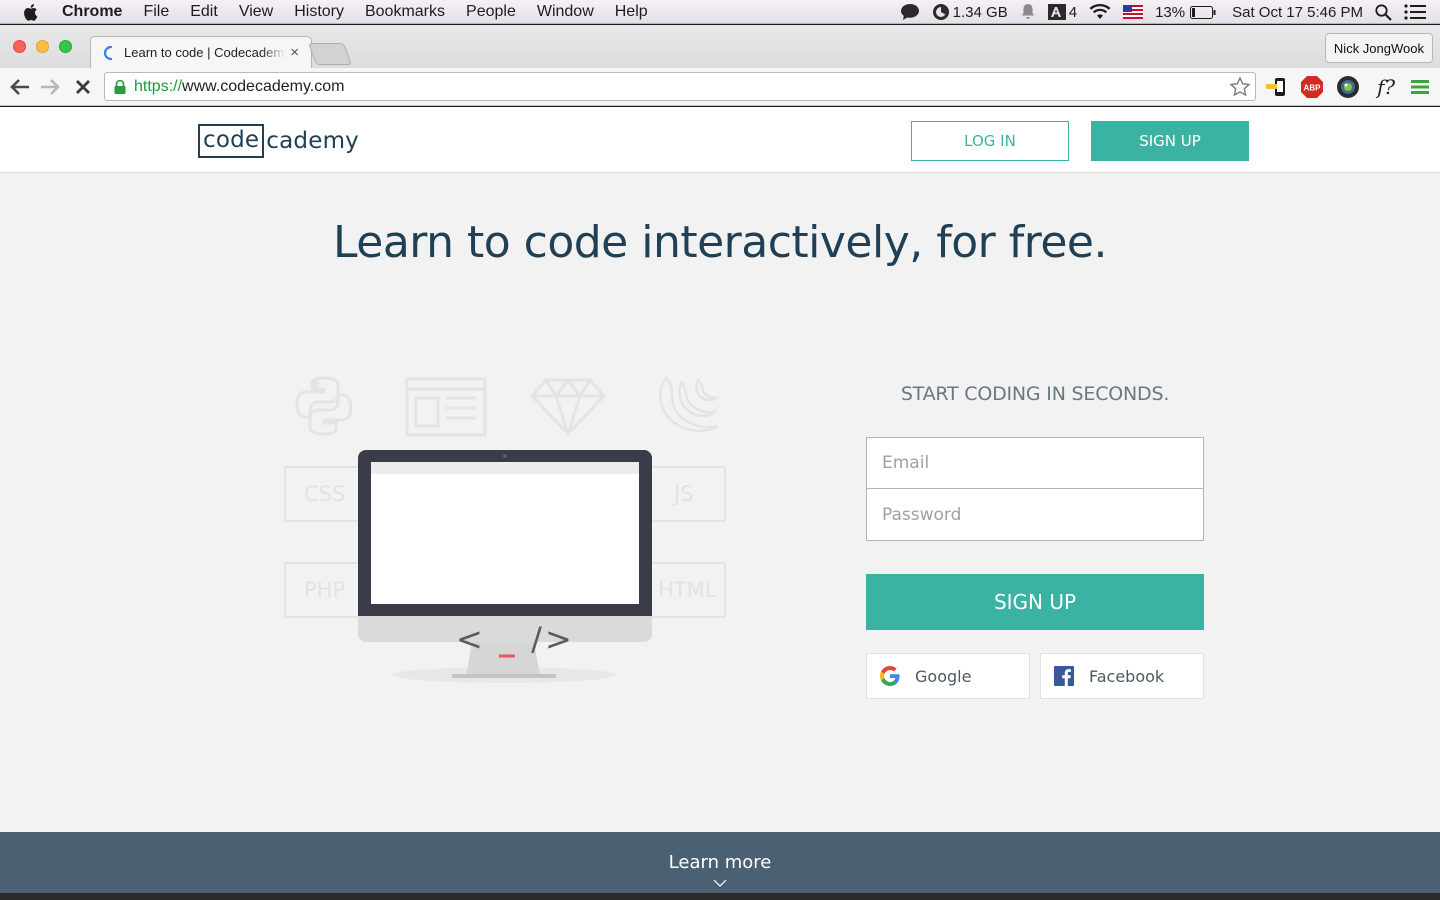  What do you see at coordinates (108, 52) in the screenshot?
I see `loading-favicon-icon` at bounding box center [108, 52].